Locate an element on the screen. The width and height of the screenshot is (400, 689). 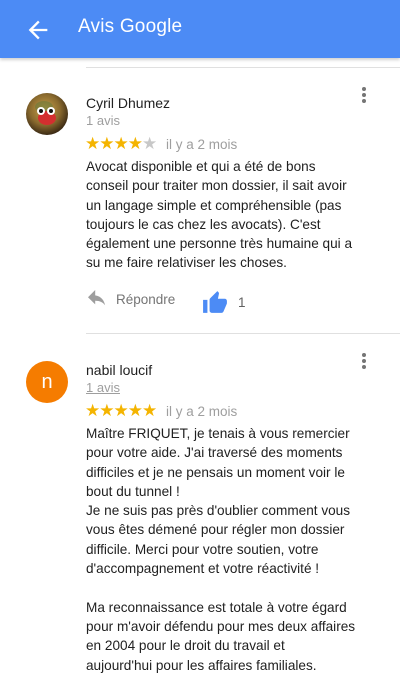
avatar: n is located at coordinates (47, 382).